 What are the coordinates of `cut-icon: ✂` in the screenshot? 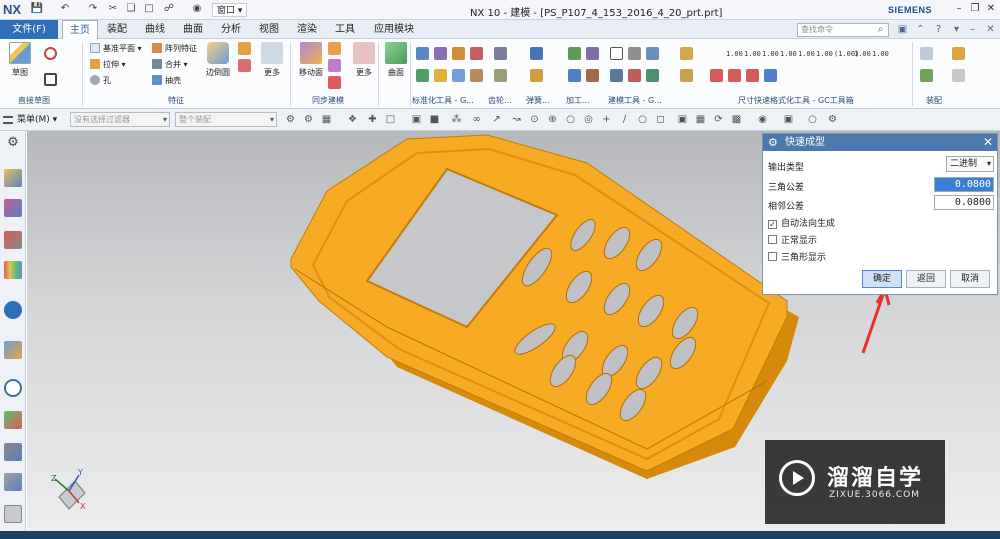 It's located at (113, 9).